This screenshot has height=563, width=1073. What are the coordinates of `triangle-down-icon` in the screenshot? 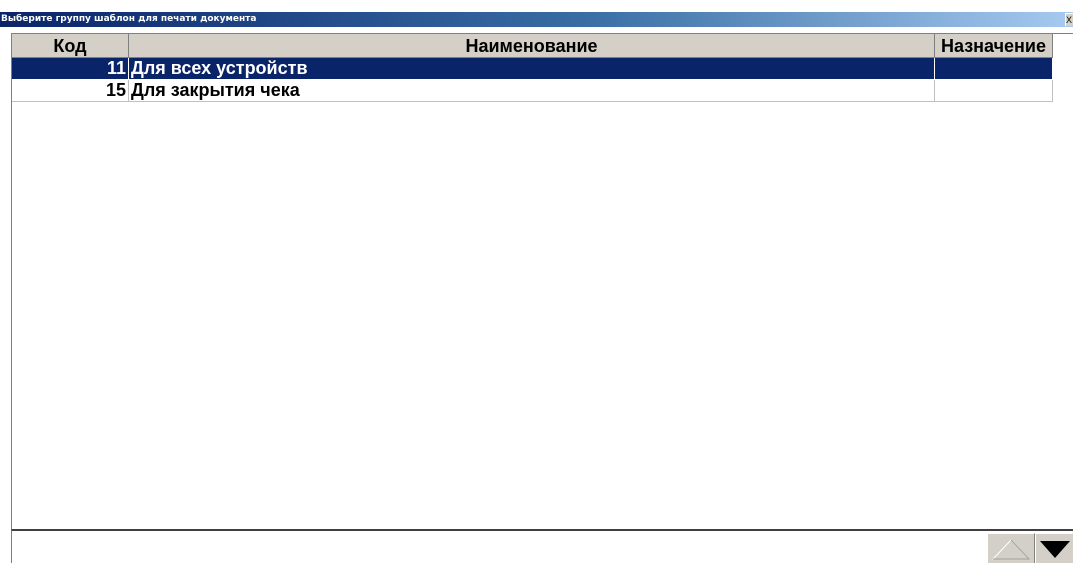 It's located at (1055, 549).